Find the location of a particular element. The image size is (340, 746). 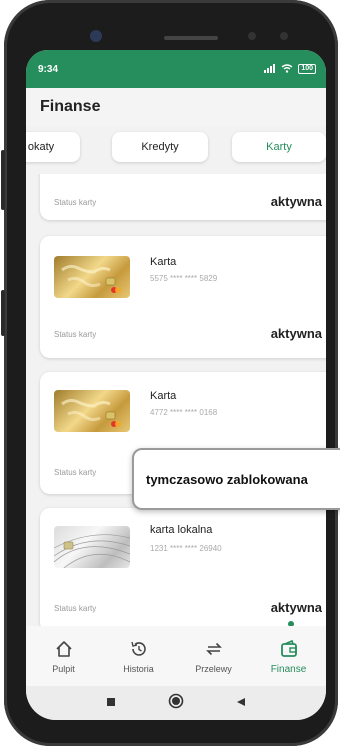

system-nav-bar is located at coordinates (176, 703).